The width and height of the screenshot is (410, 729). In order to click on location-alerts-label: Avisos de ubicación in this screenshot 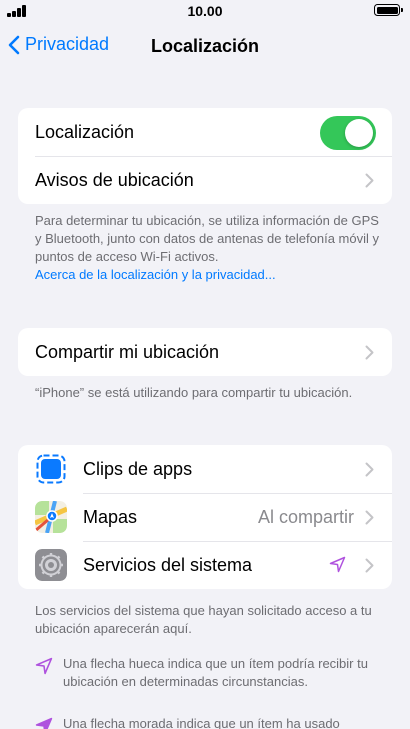, I will do `click(114, 179)`.